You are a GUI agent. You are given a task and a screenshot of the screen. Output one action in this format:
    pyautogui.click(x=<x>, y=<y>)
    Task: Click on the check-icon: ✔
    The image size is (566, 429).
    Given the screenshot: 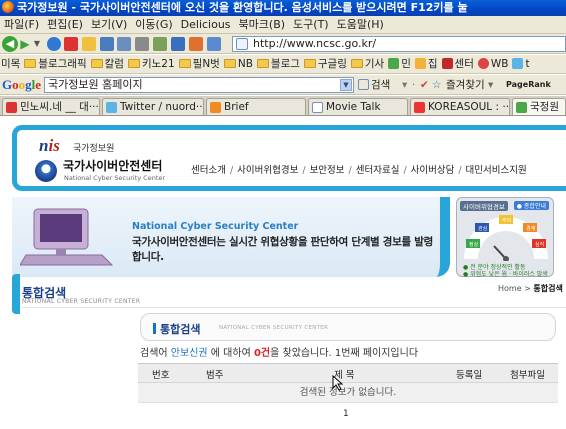 What is the action you would take?
    pyautogui.click(x=424, y=85)
    